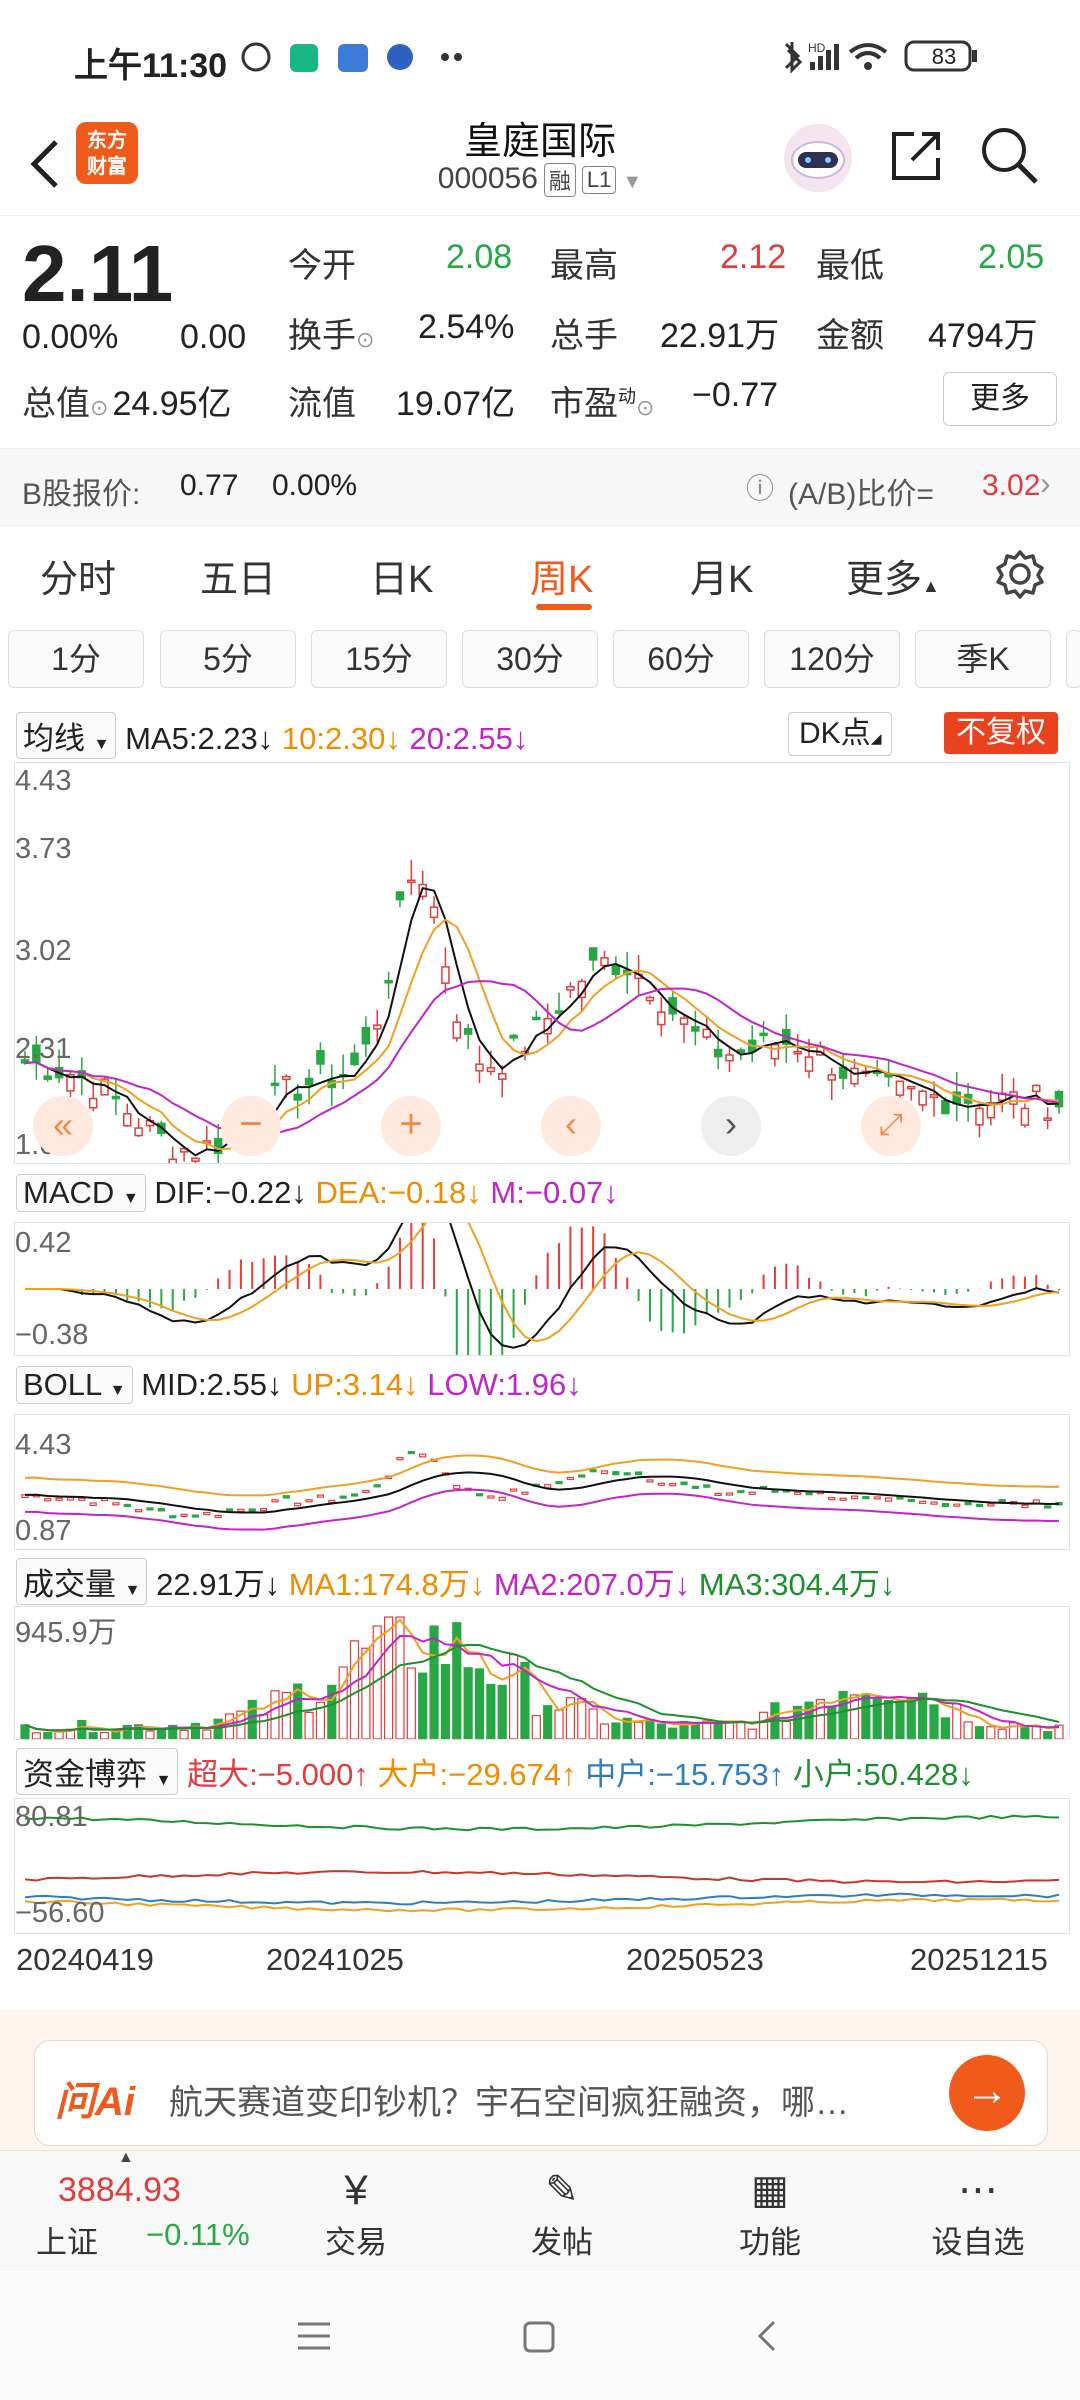  What do you see at coordinates (818, 158) in the screenshot?
I see `robot-assistant-icon` at bounding box center [818, 158].